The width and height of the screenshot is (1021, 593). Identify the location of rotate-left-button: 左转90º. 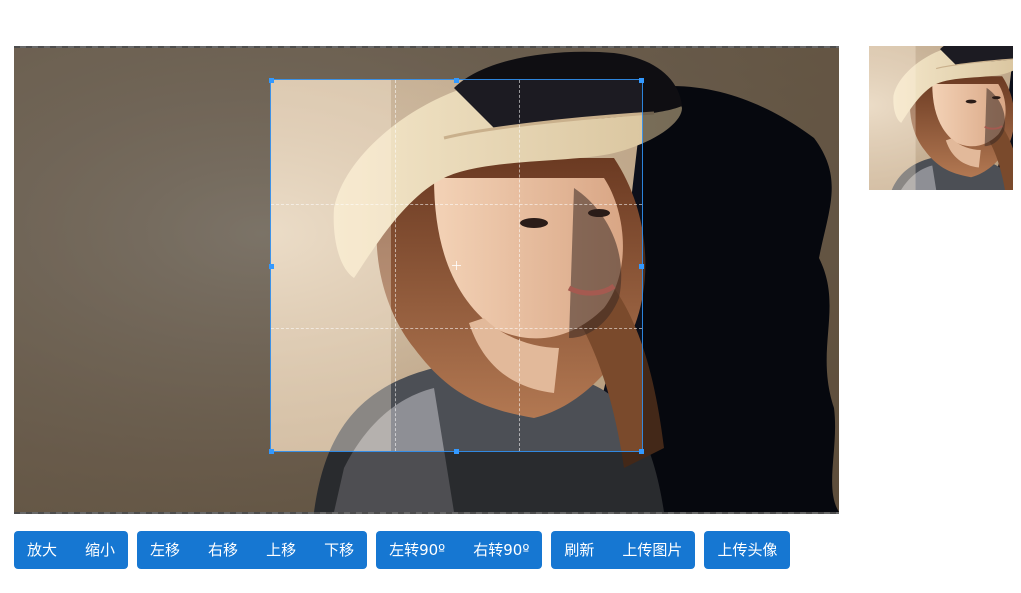
(417, 550).